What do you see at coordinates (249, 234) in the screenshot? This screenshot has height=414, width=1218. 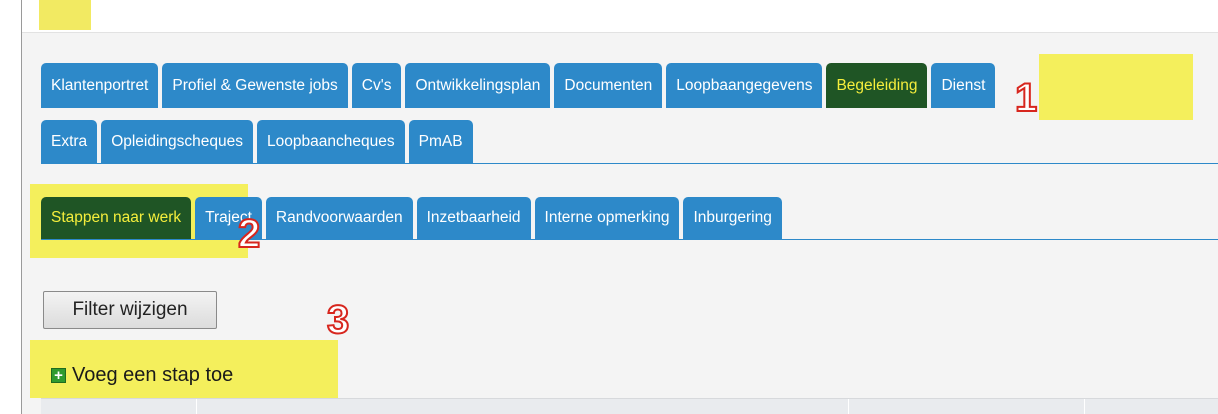 I see `annotation-2: 2` at bounding box center [249, 234].